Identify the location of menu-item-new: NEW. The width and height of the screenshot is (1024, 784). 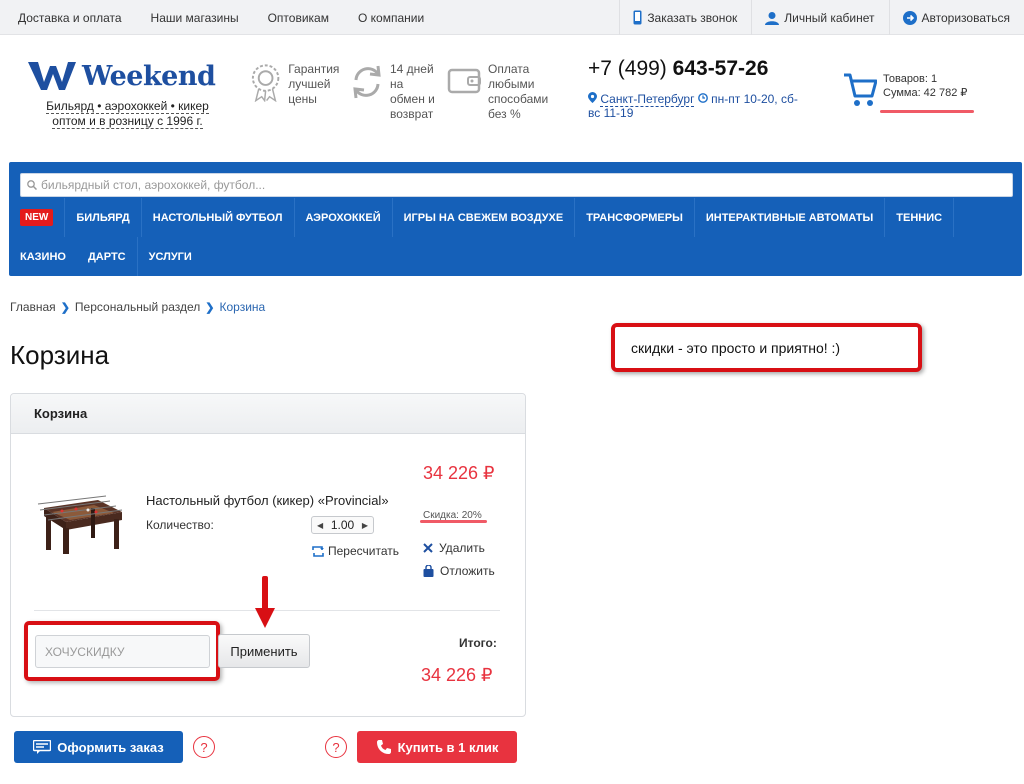
(37, 217).